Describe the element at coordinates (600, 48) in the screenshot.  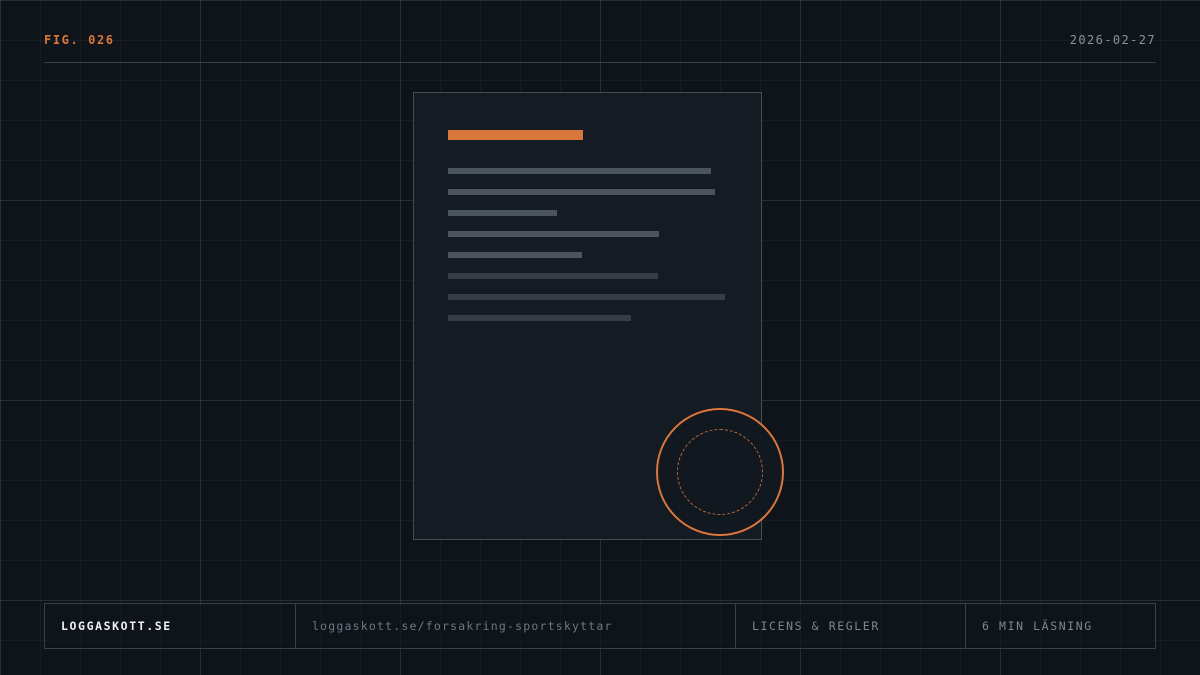
I see `header: FIG. 026 2026-02-27` at that location.